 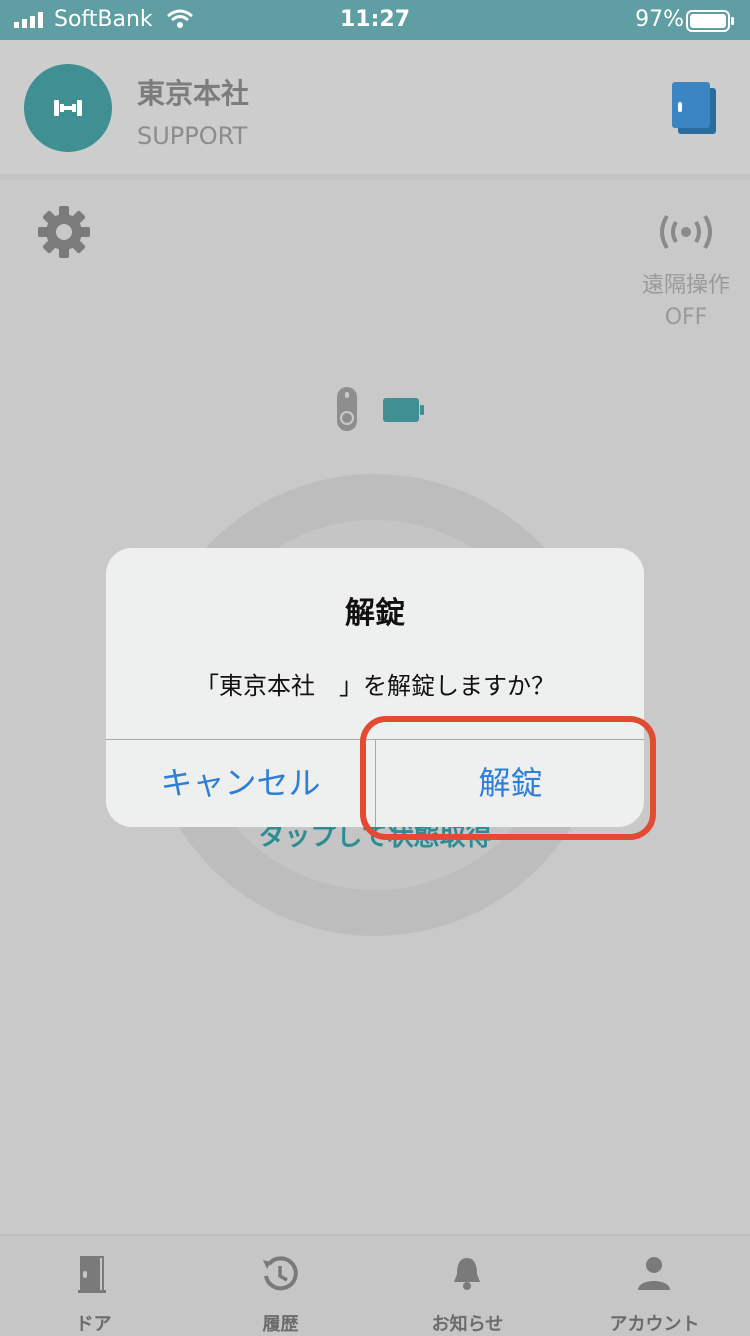 What do you see at coordinates (710, 21) in the screenshot?
I see `battery-status-icon` at bounding box center [710, 21].